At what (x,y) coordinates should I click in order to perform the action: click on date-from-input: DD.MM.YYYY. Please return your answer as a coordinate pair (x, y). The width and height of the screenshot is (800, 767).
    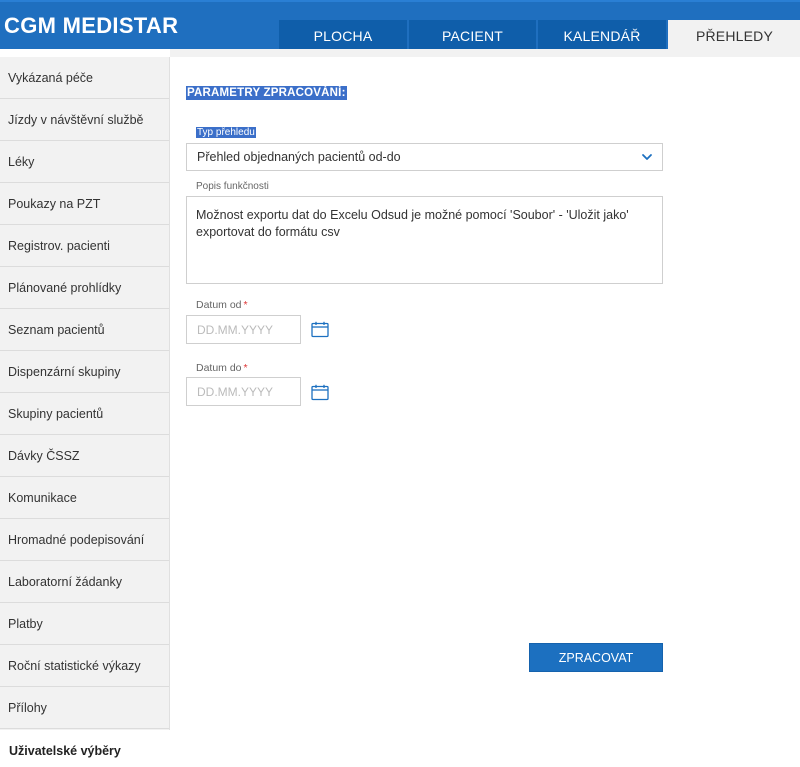
    Looking at the image, I should click on (243, 329).